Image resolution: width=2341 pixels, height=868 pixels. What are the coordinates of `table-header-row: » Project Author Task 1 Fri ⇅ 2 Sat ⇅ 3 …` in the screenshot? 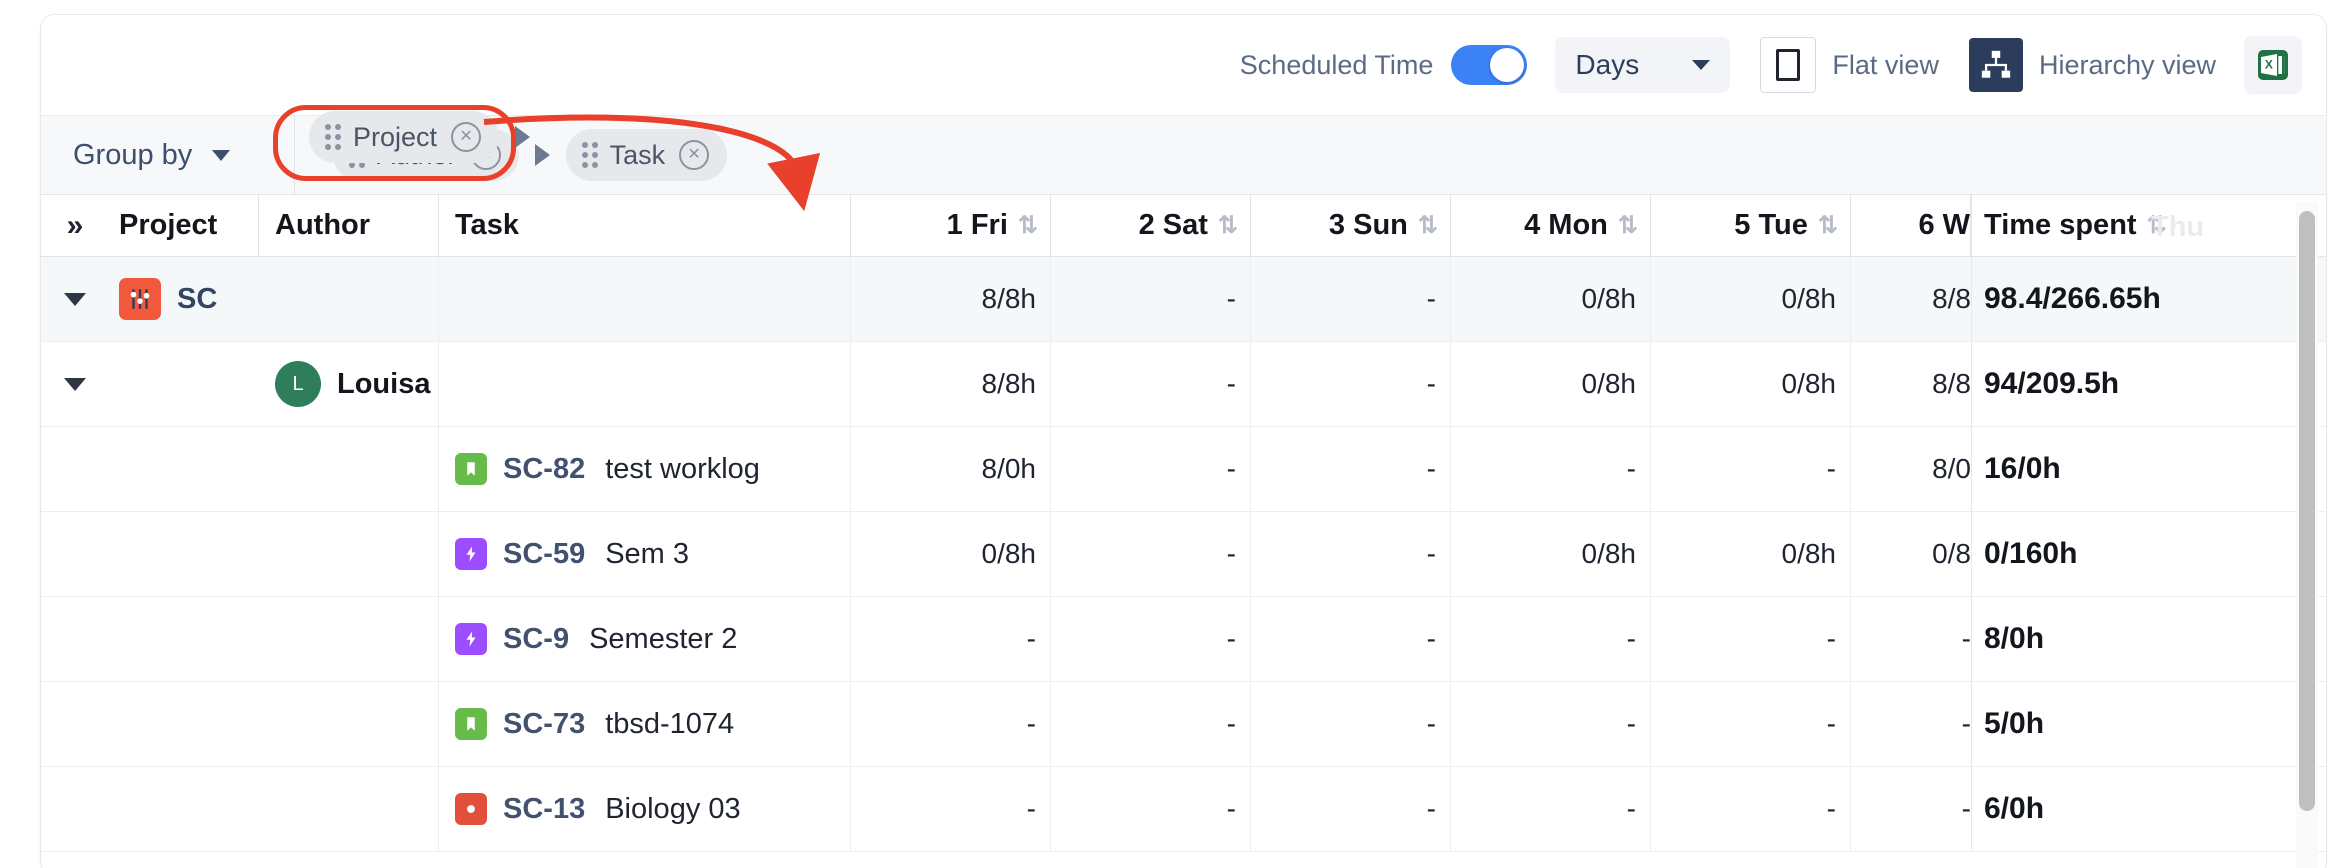 It's located at (1183, 225).